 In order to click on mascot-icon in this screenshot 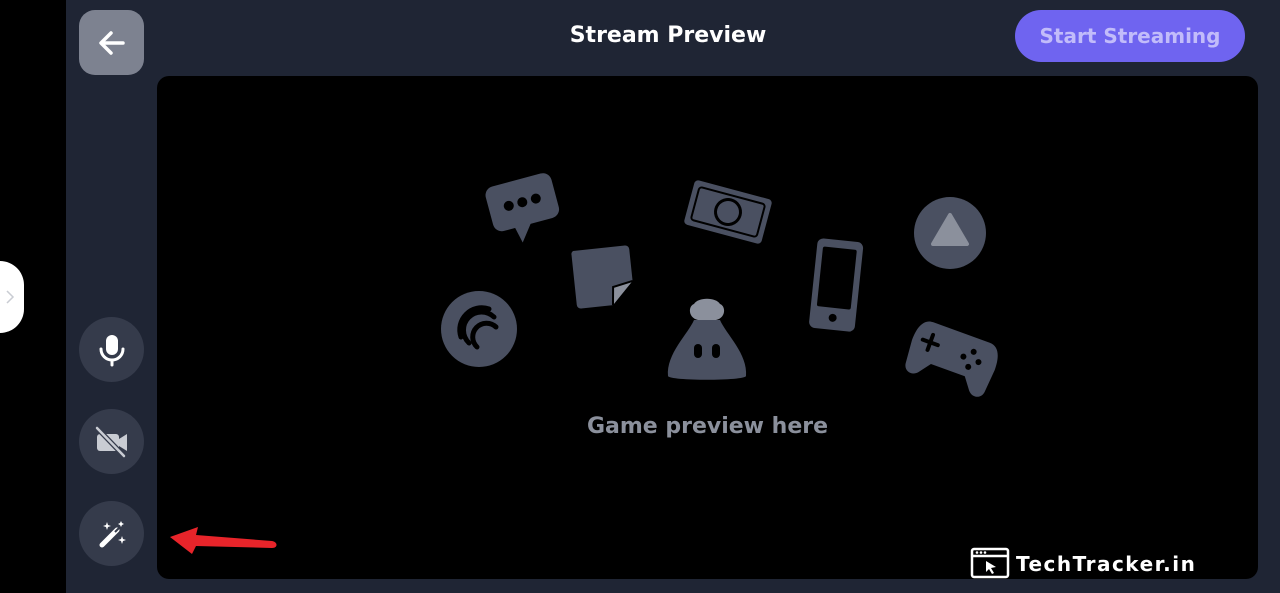, I will do `click(707, 339)`.